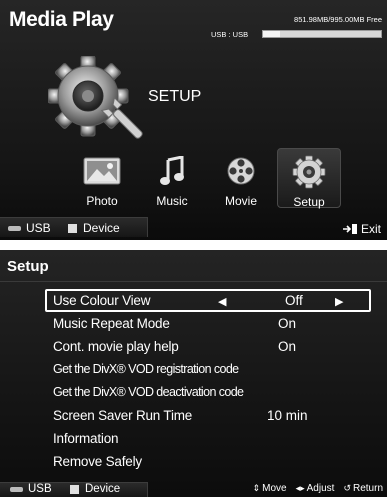 The height and width of the screenshot is (497, 387). I want to click on title-divider, so click(193, 281).